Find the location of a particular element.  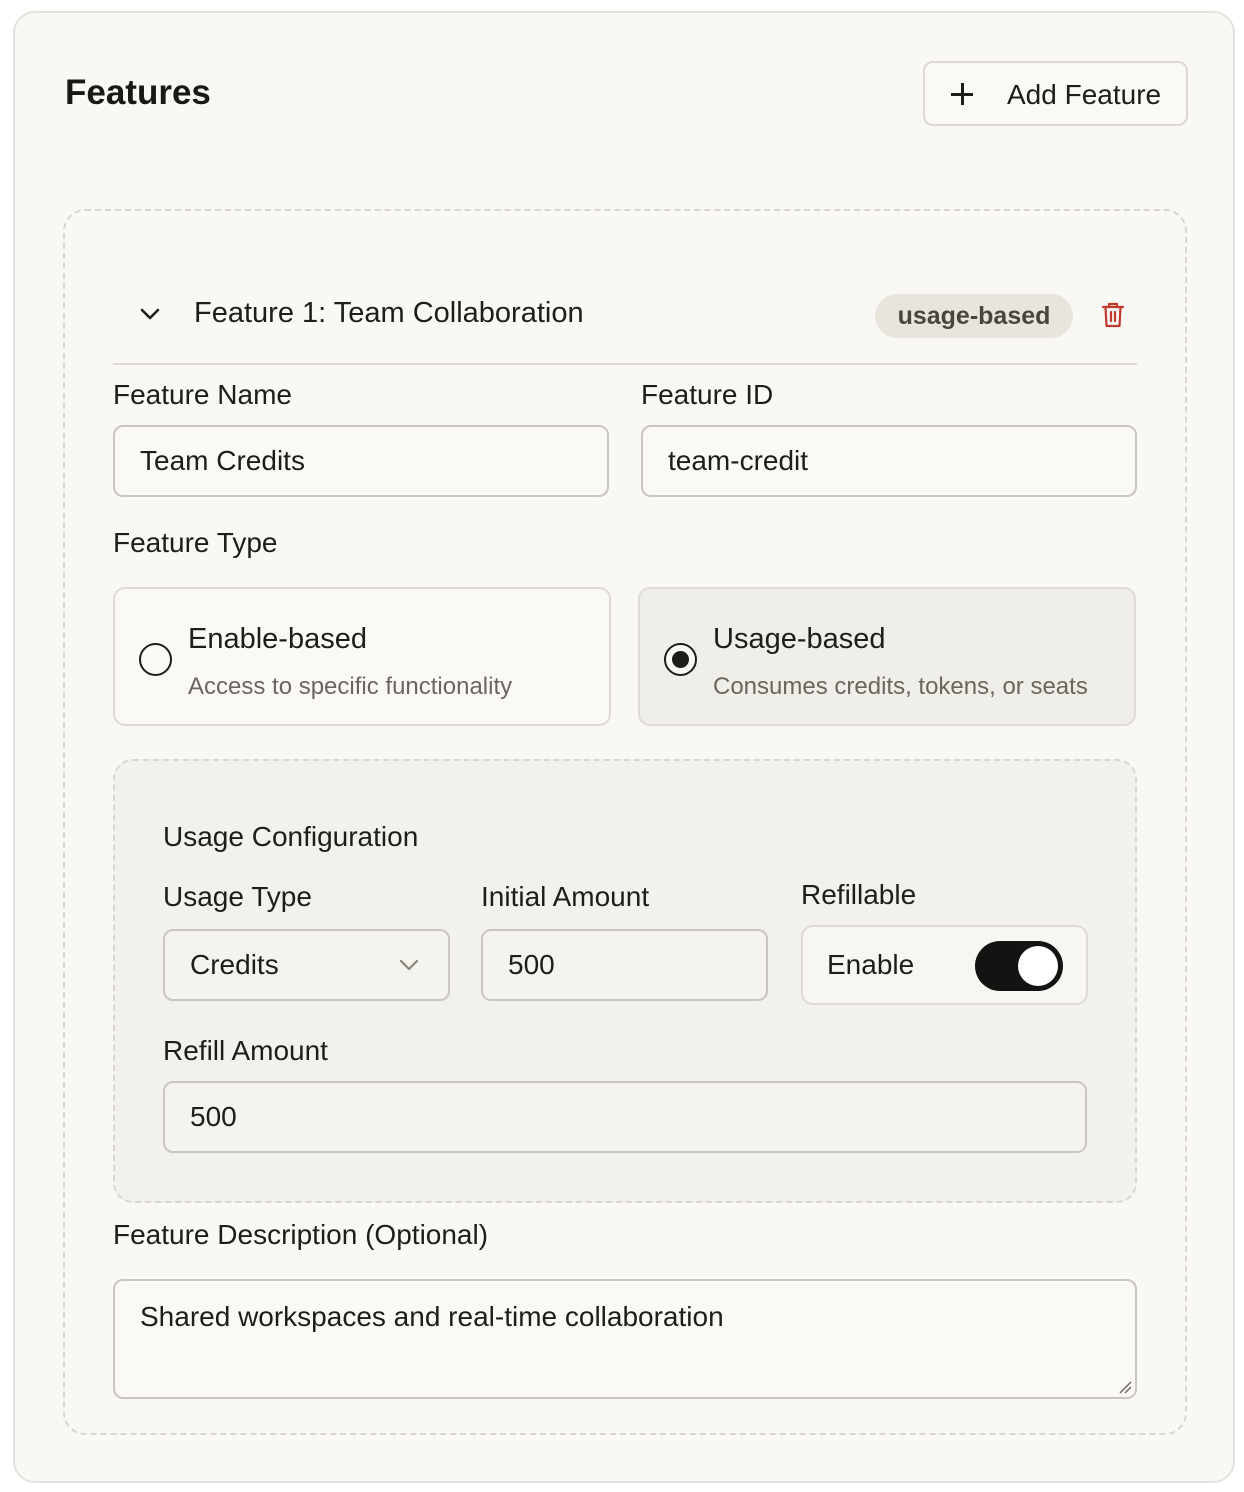

usage-configuration-title: Usage Configuration is located at coordinates (291, 836).